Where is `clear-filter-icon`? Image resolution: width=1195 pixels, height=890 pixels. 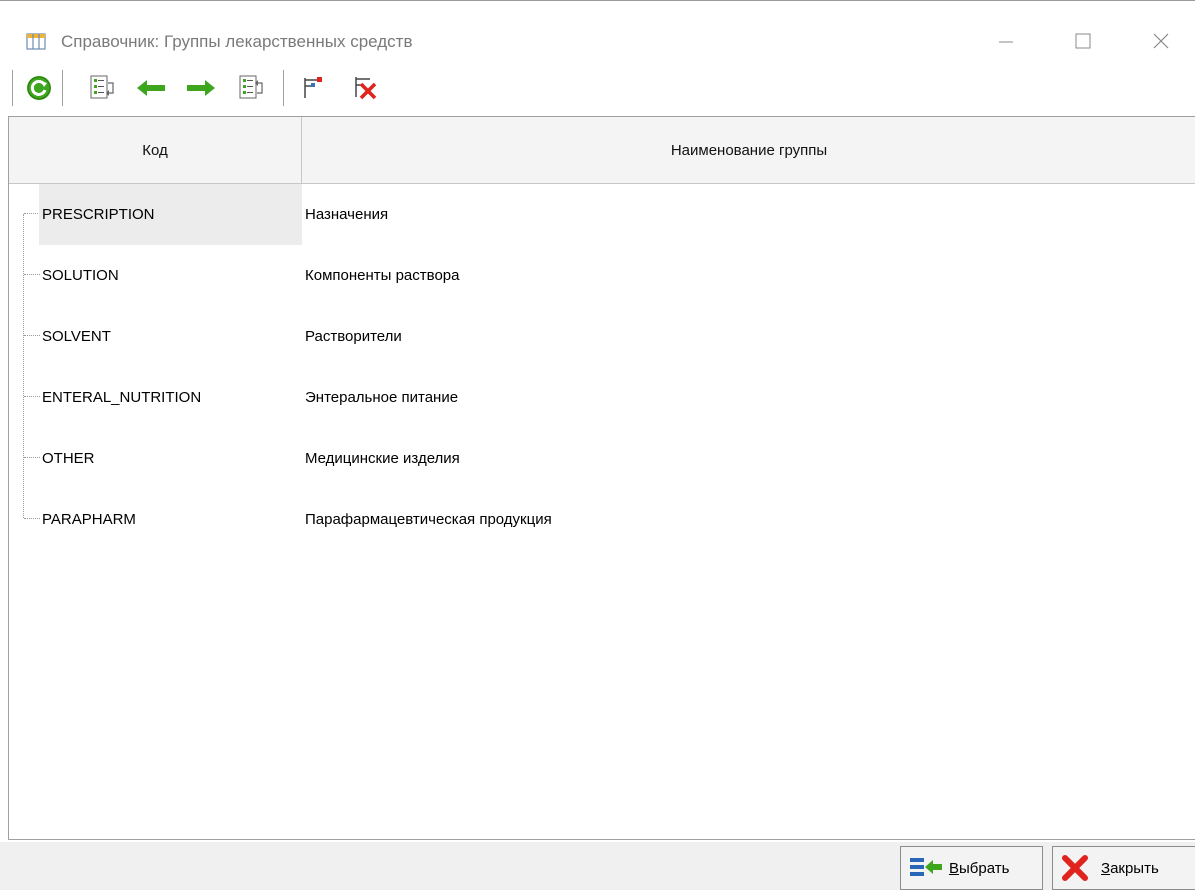 clear-filter-icon is located at coordinates (366, 88).